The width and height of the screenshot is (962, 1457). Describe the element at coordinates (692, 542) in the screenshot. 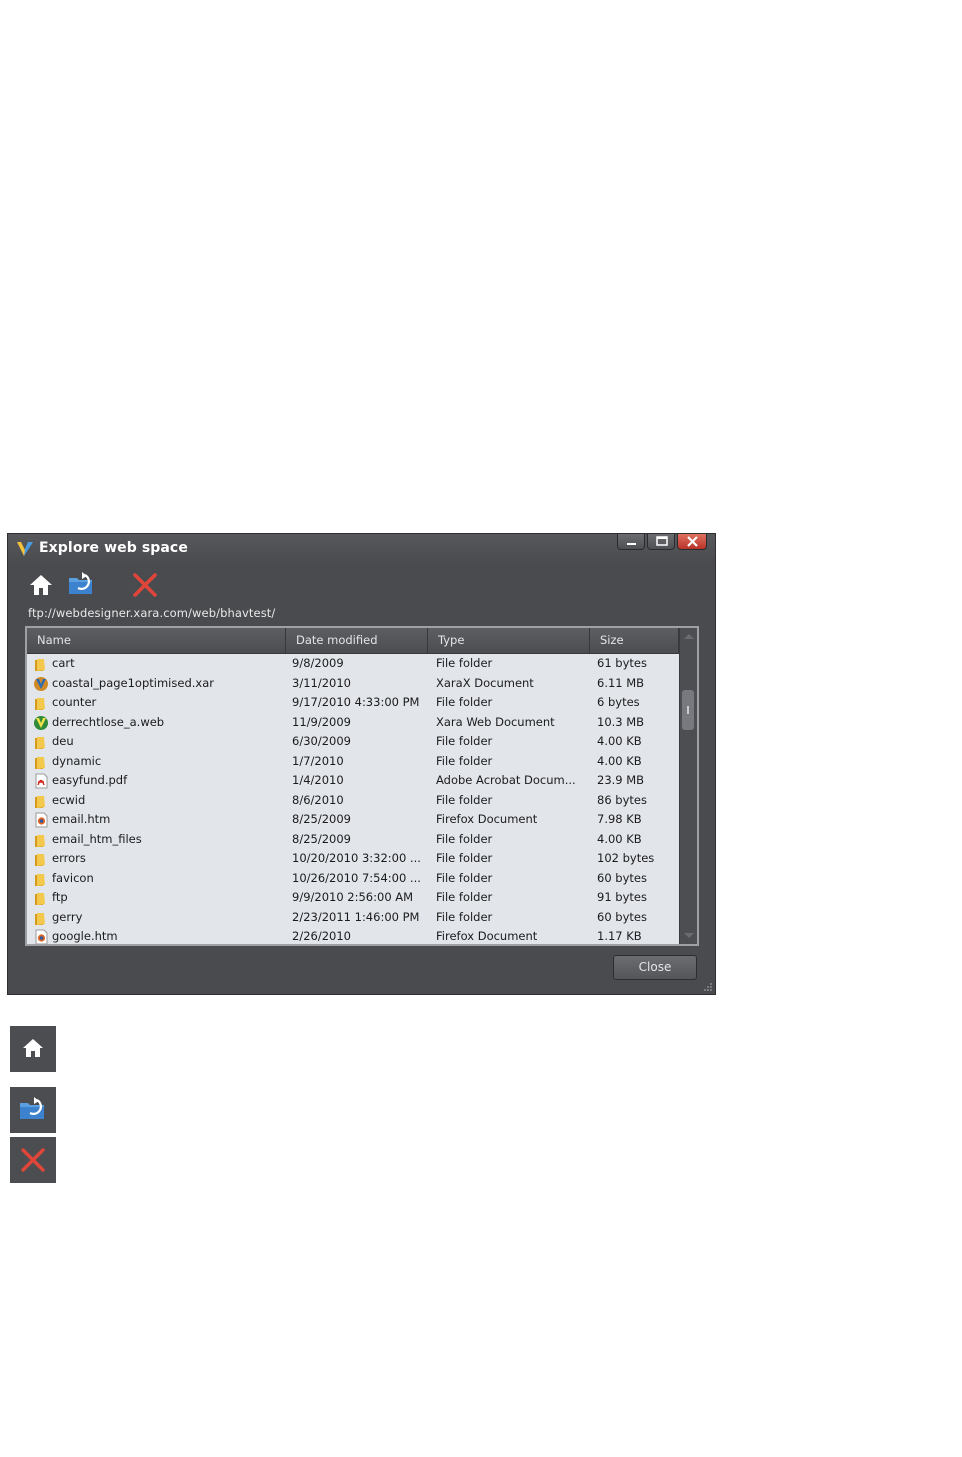

I see `window-close-button` at that location.